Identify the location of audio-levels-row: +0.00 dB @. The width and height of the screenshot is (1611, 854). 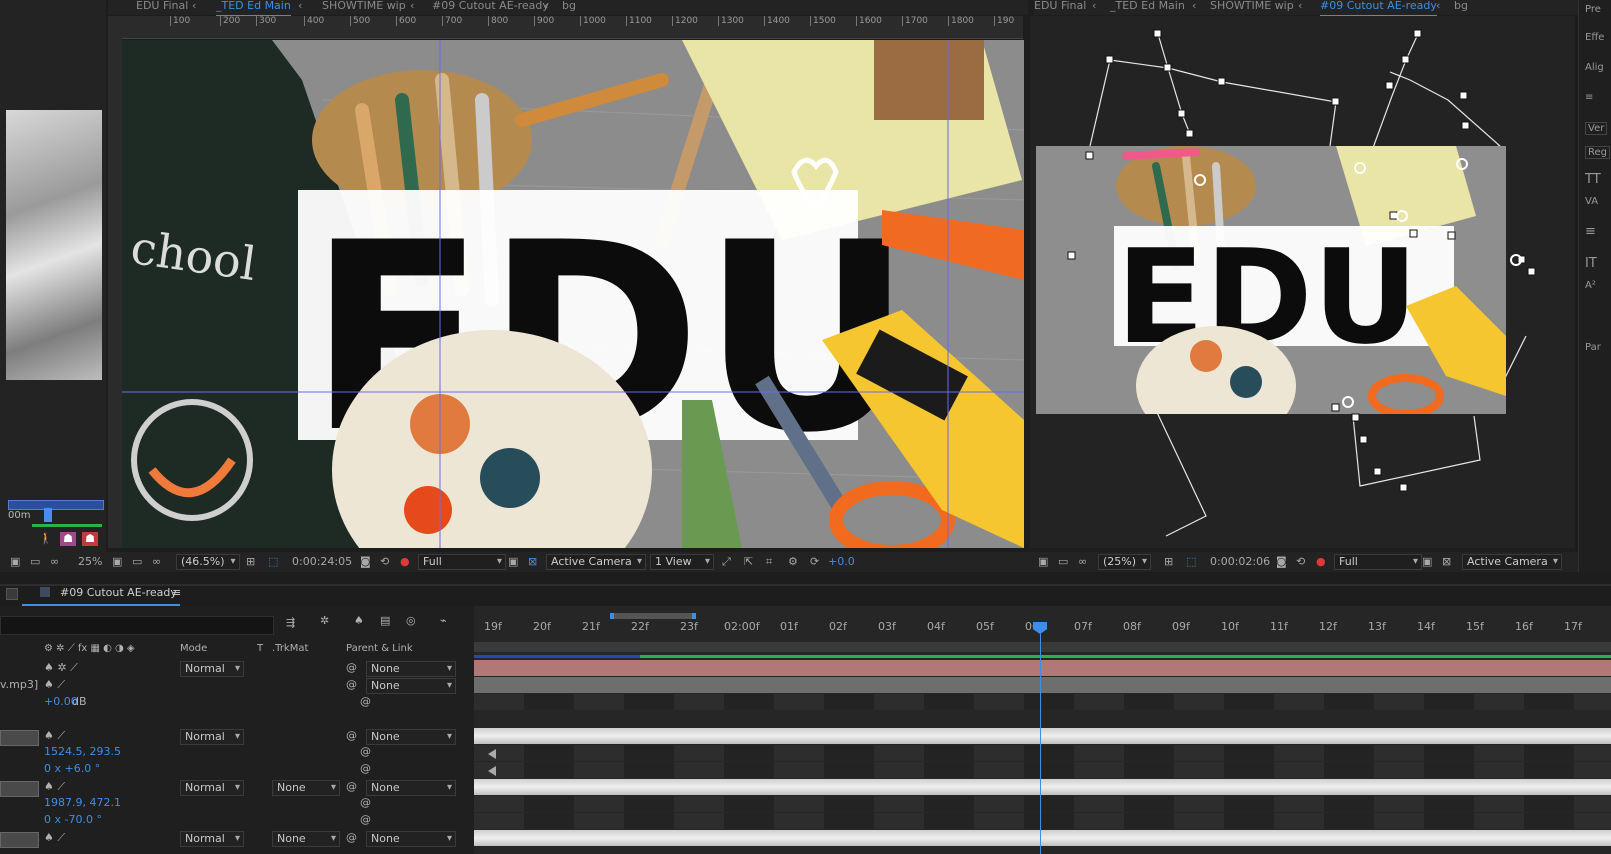
(237, 703).